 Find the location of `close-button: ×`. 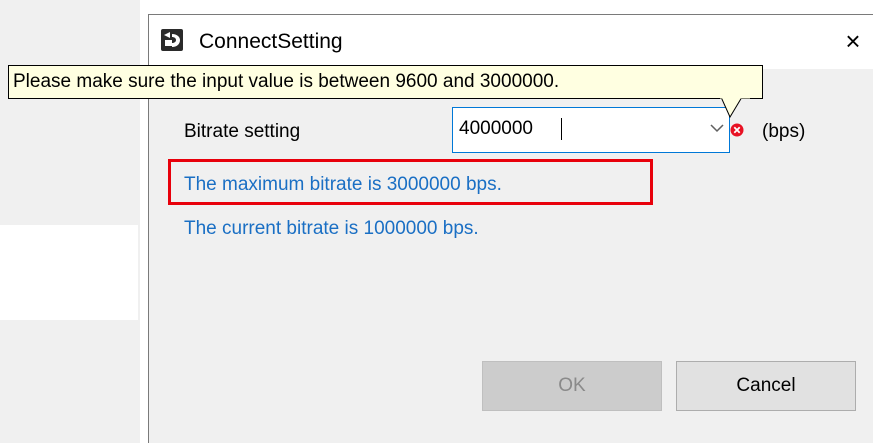

close-button: × is located at coordinates (853, 41).